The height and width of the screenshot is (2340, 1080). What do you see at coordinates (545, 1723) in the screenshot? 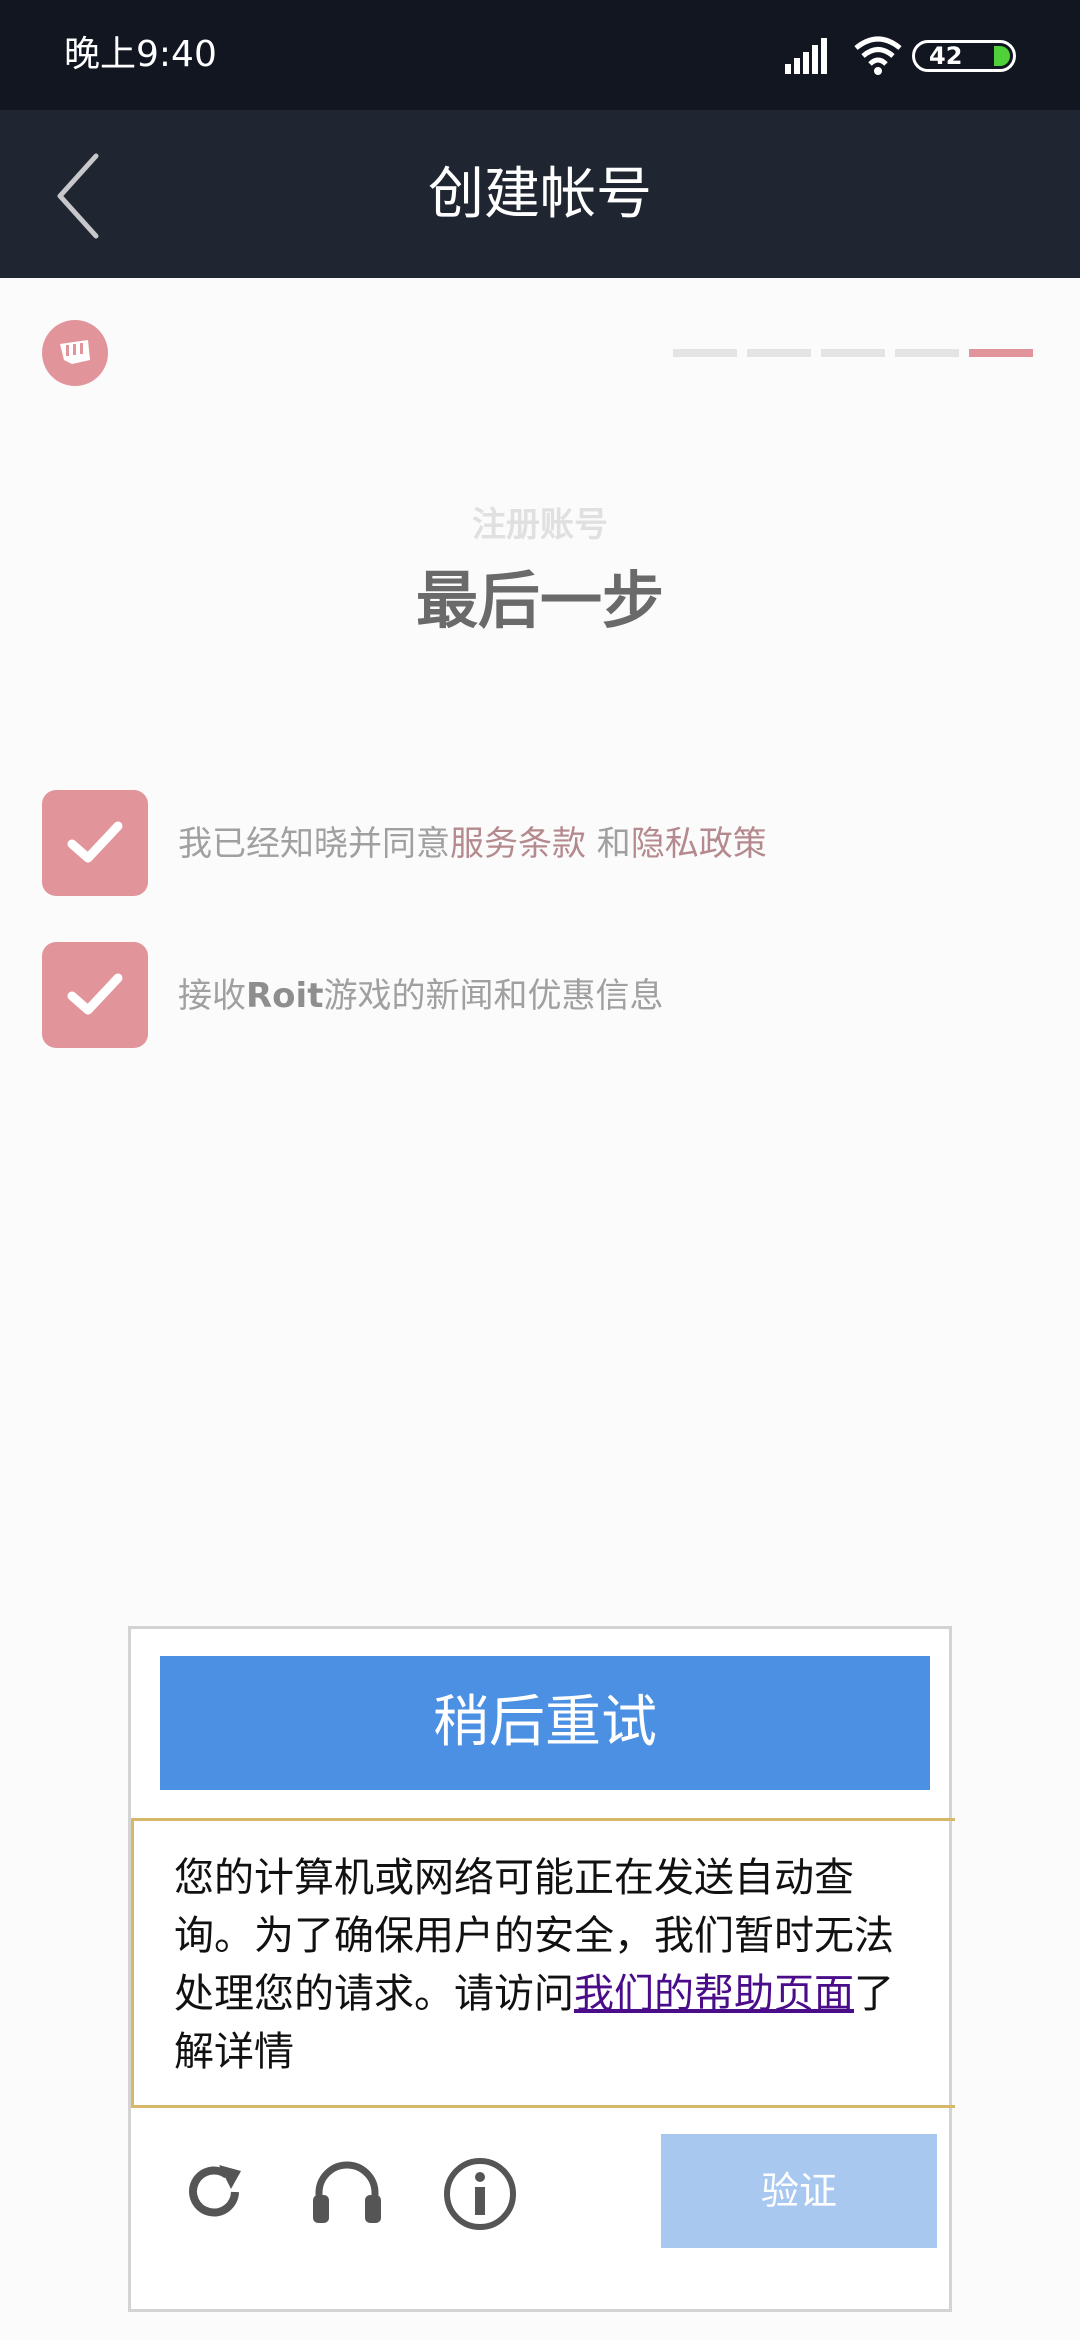
I see `retry-later-button: 稍后重试` at bounding box center [545, 1723].